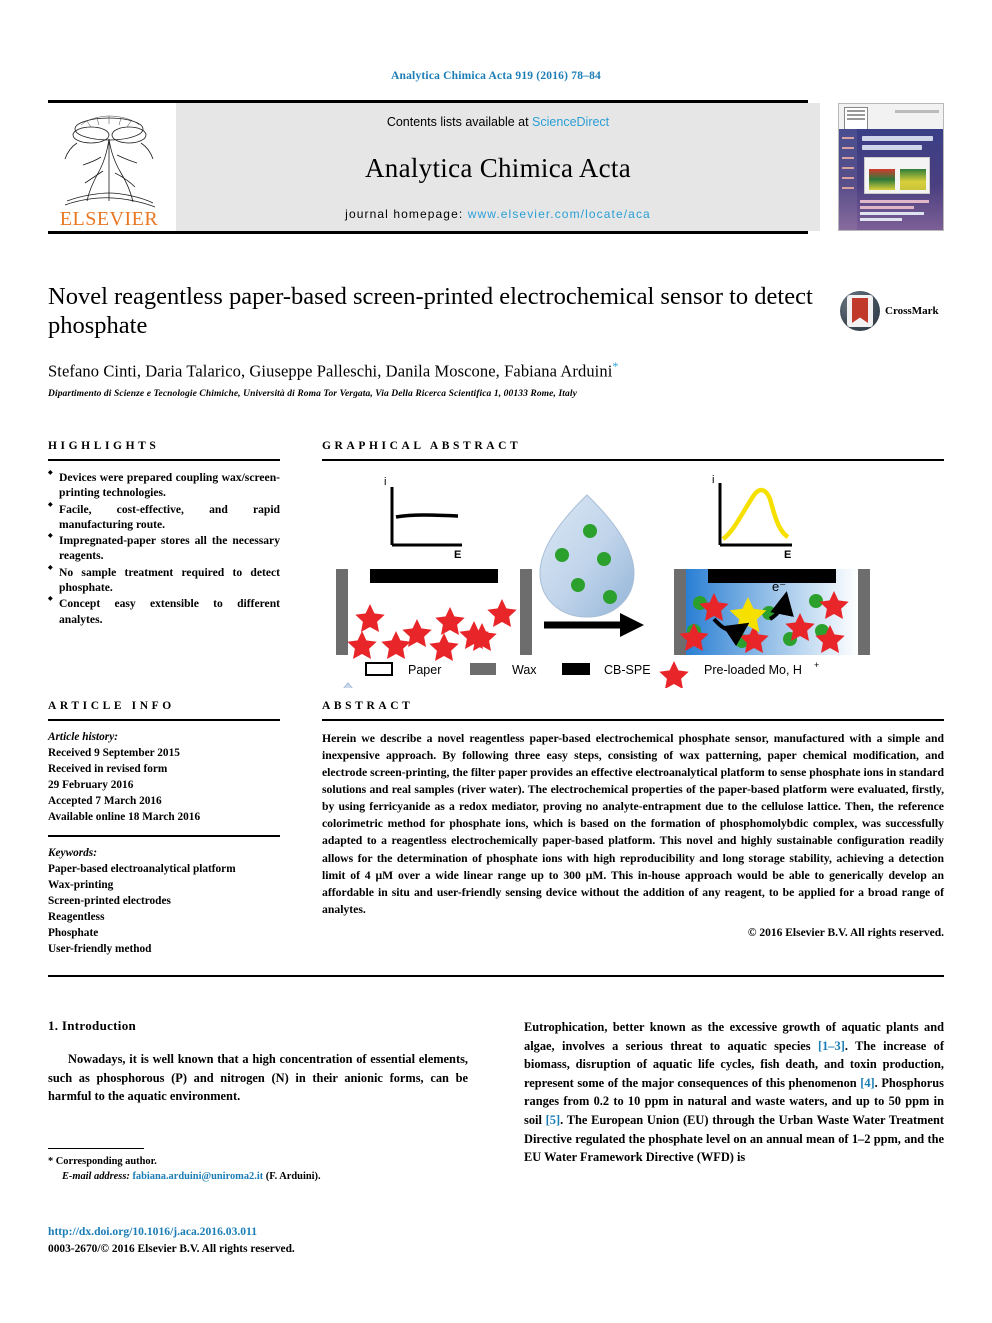 The height and width of the screenshot is (1323, 992). I want to click on left-sensor-device, so click(434, 615).